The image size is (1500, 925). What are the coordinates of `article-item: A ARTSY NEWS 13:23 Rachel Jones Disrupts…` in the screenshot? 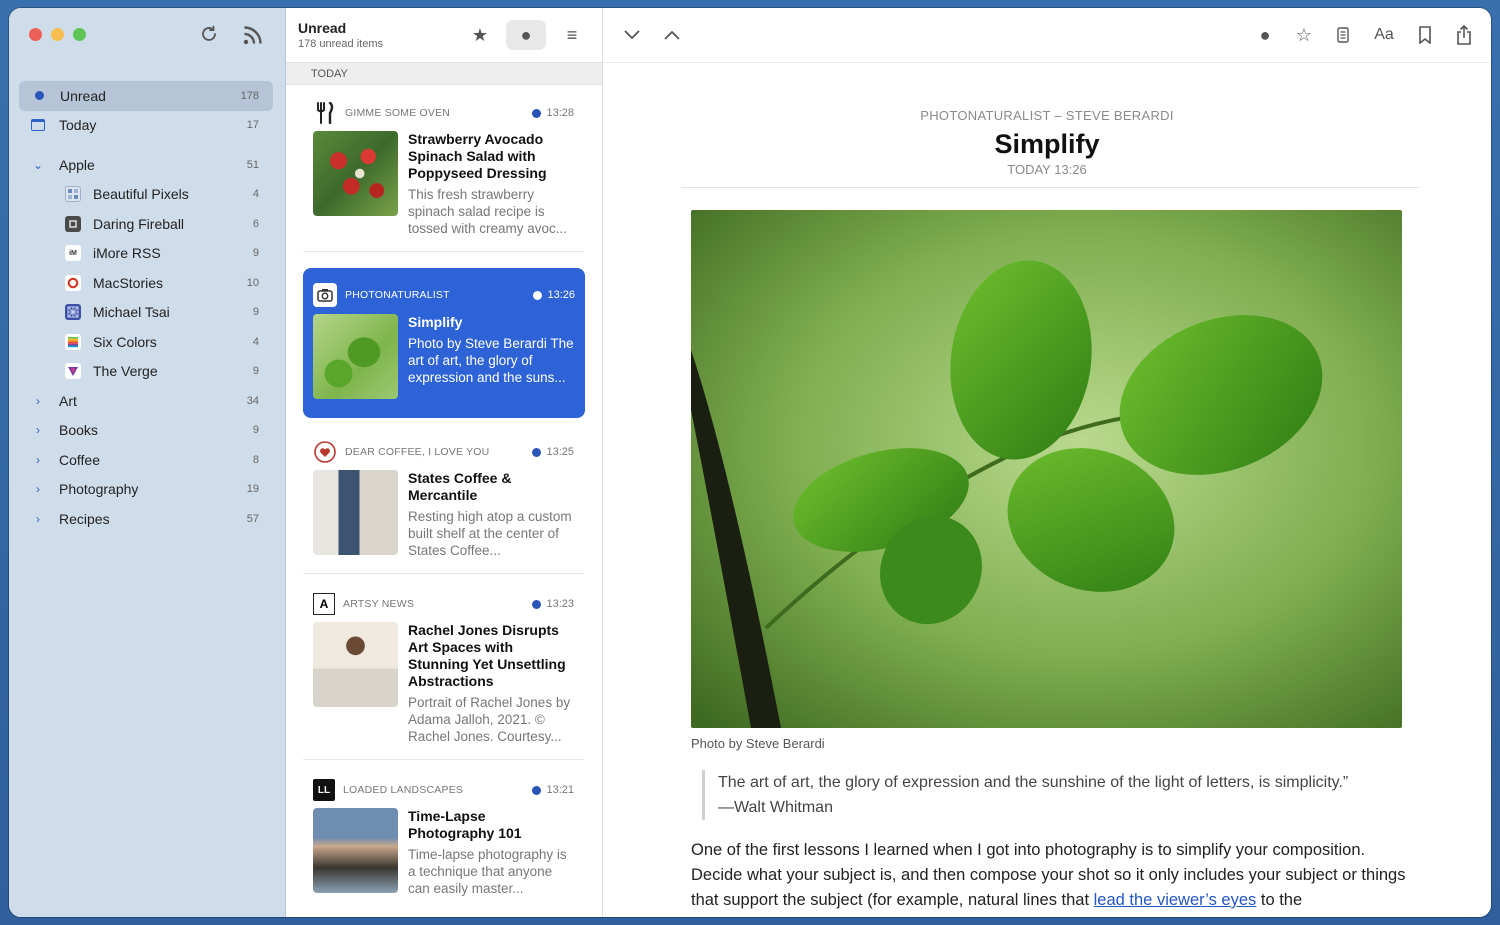 It's located at (443, 669).